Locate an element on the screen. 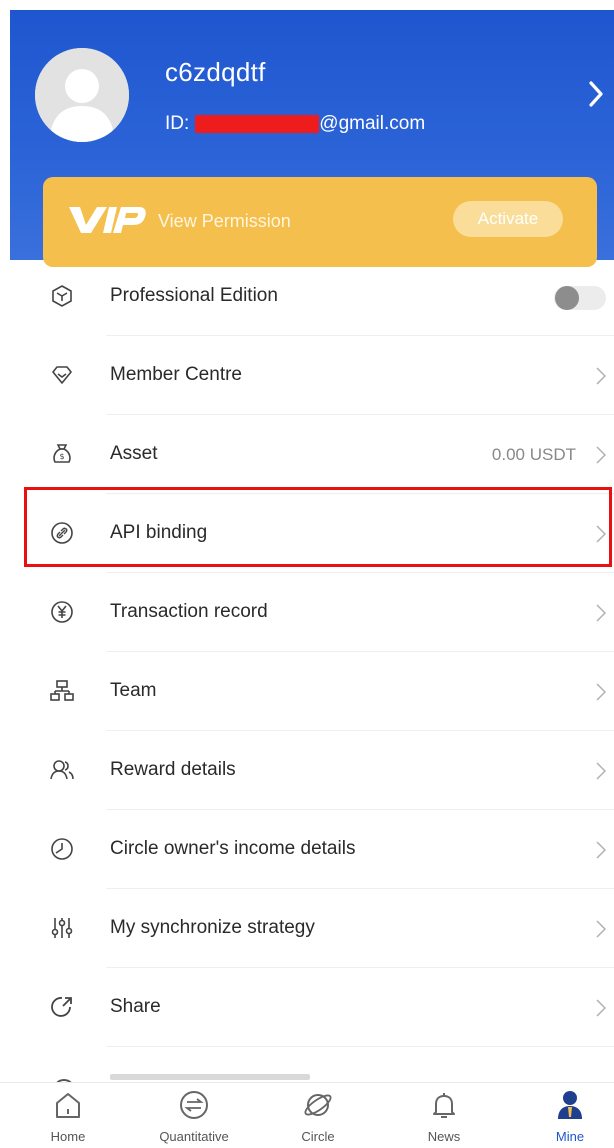 The image size is (614, 1148). avatar is located at coordinates (82, 95).